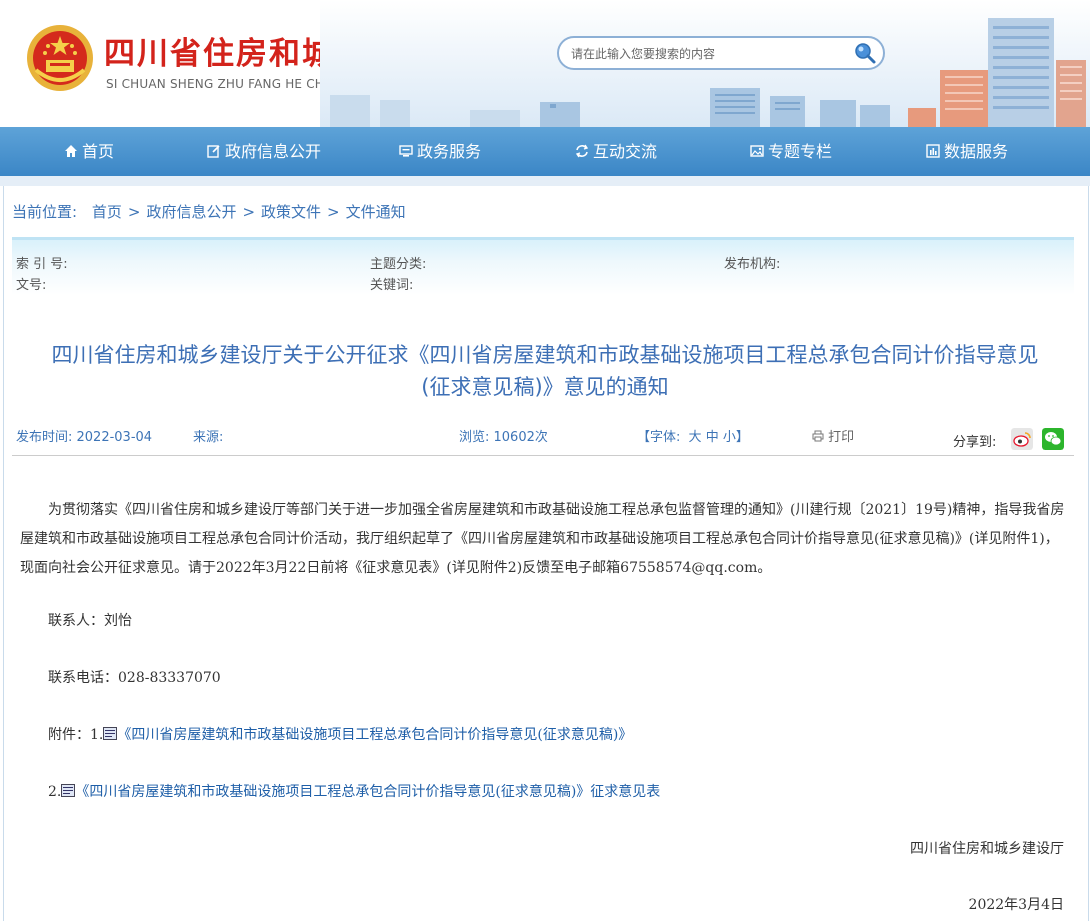  I want to click on home-icon, so click(71, 151).